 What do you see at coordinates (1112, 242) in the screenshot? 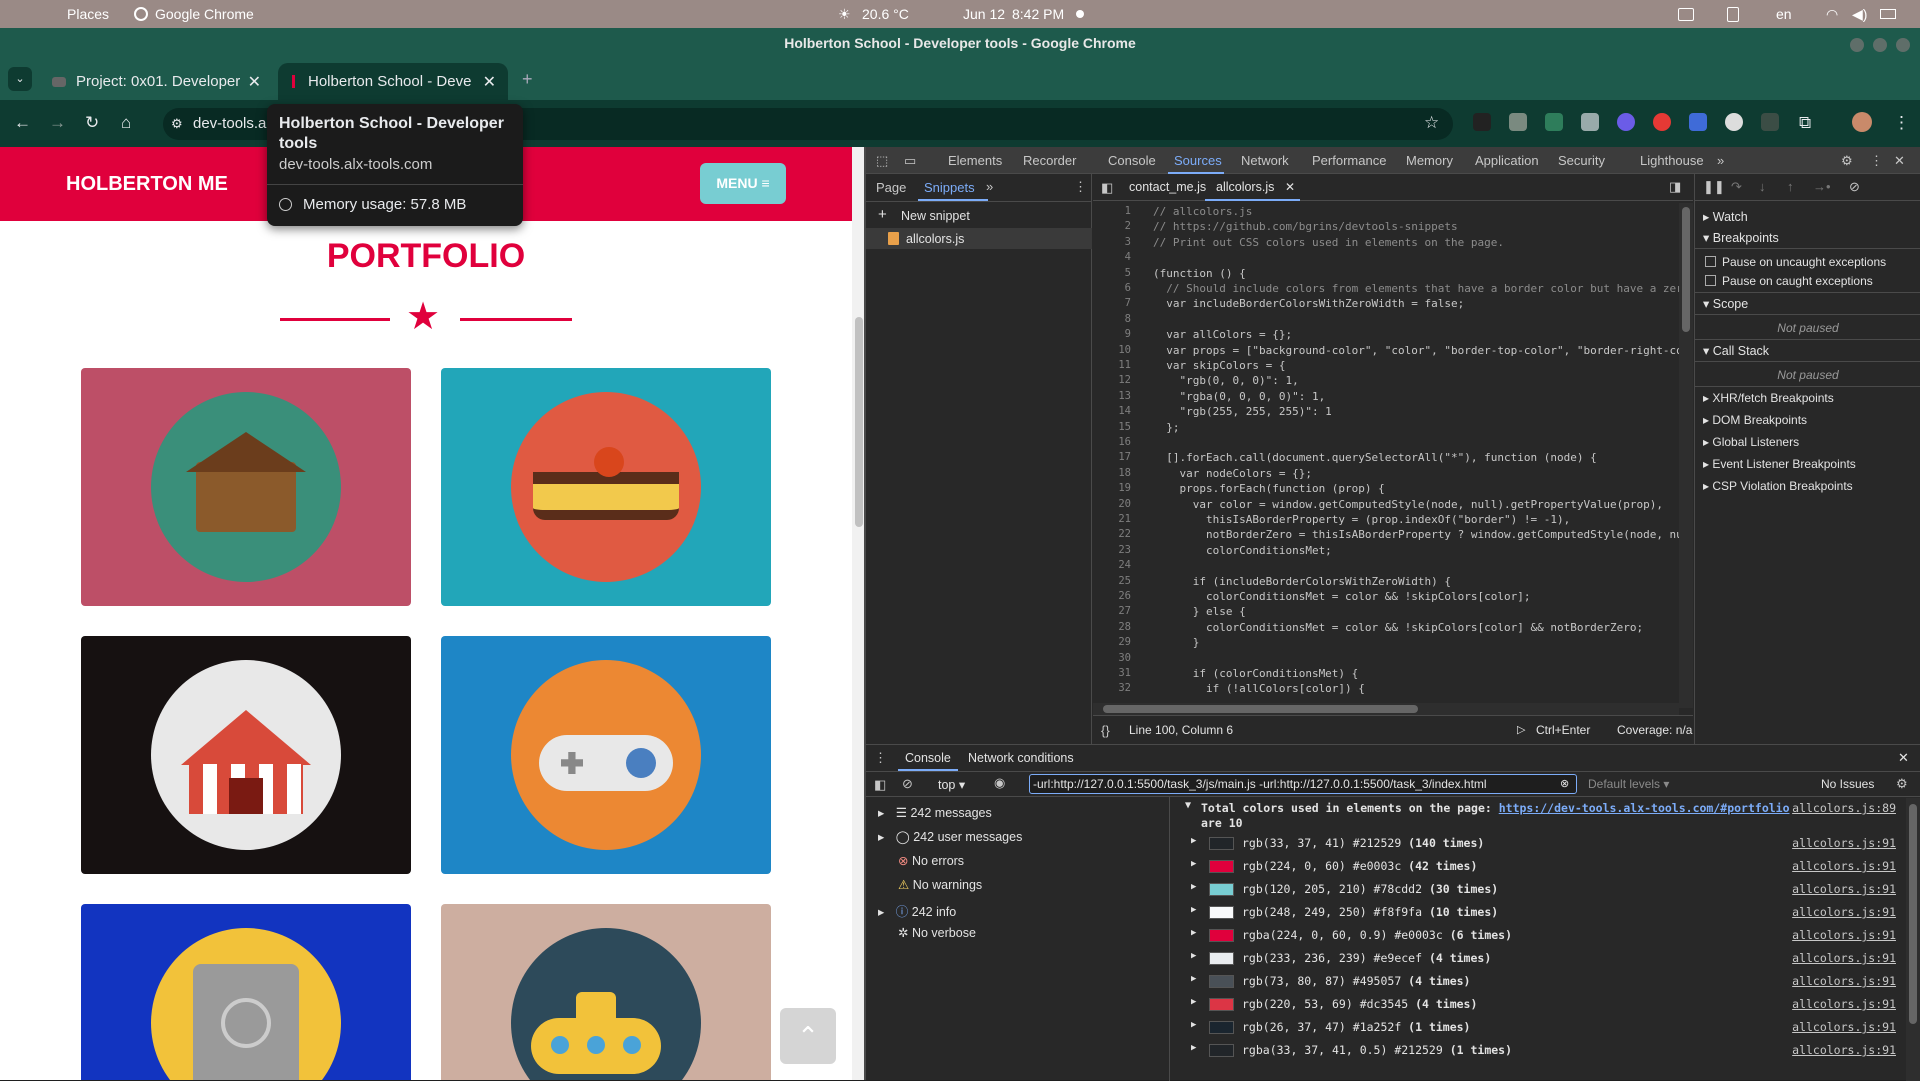
I see `line-number: 3` at bounding box center [1112, 242].